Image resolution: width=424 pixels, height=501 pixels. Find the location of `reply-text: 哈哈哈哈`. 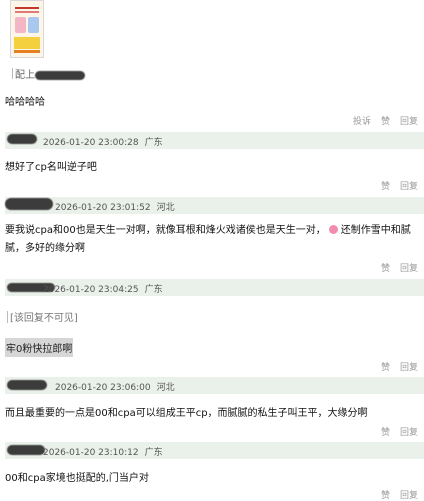

reply-text: 哈哈哈哈 is located at coordinates (25, 102).